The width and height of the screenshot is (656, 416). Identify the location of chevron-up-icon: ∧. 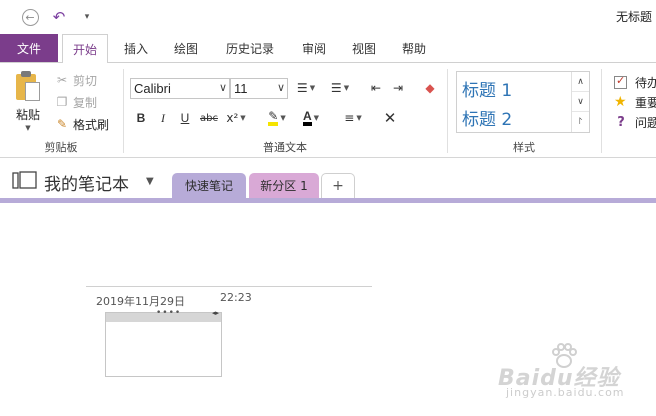
(580, 81).